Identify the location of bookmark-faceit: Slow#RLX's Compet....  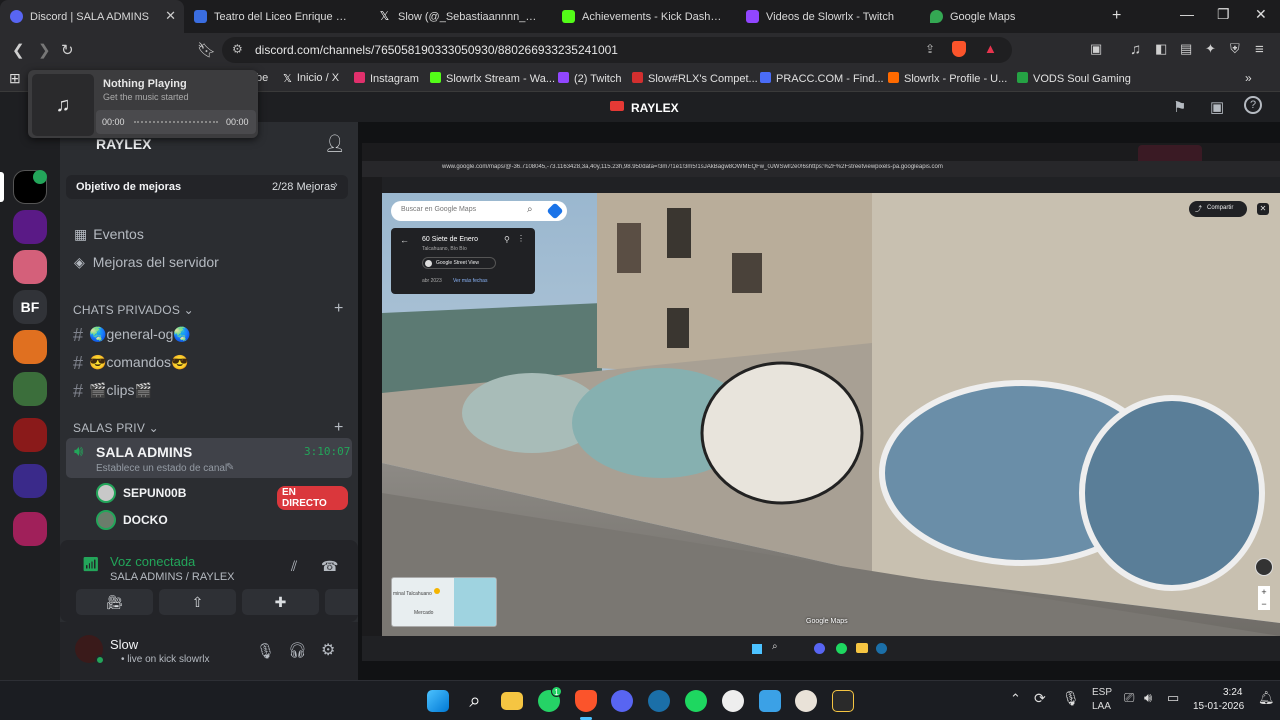
(695, 78).